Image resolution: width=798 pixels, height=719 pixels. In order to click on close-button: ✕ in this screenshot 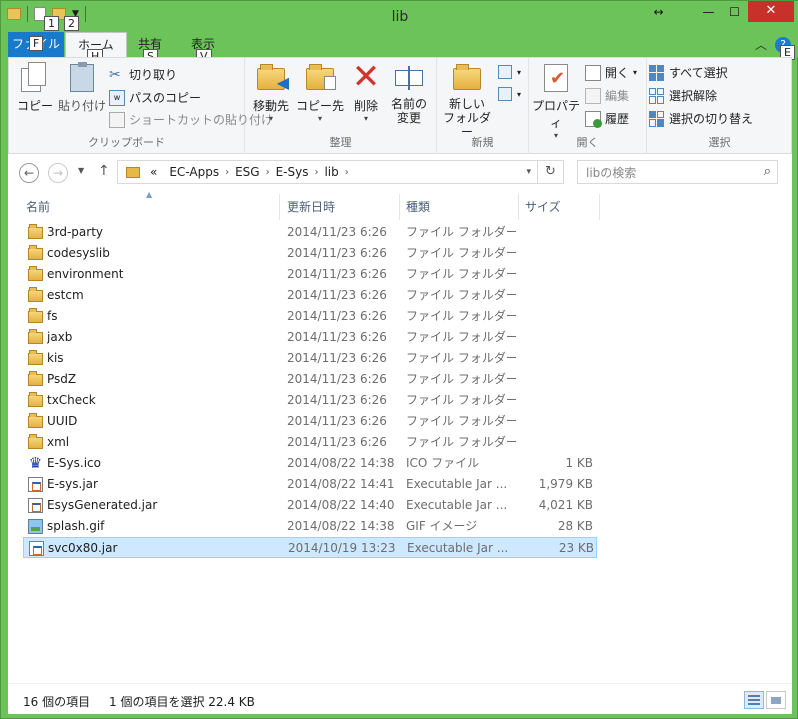, I will do `click(771, 11)`.